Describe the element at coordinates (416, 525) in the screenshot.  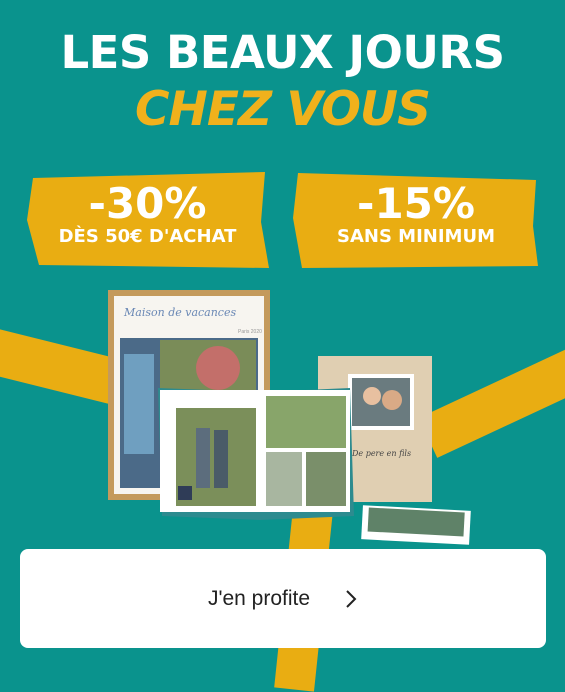
I see `photo-prints` at that location.